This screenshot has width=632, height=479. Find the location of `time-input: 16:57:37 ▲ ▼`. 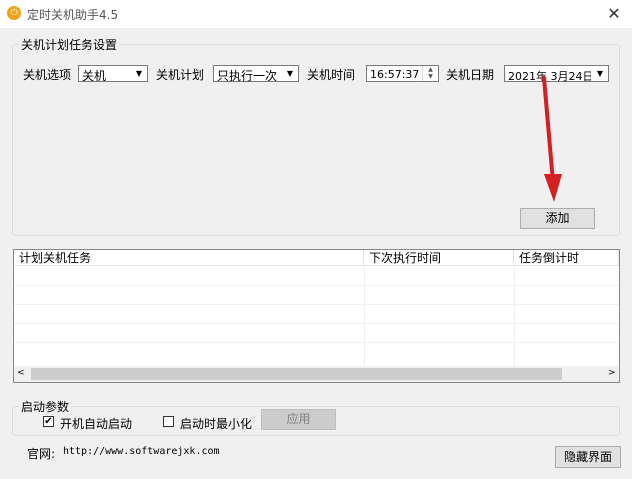

time-input: 16:57:37 ▲ ▼ is located at coordinates (402, 73).